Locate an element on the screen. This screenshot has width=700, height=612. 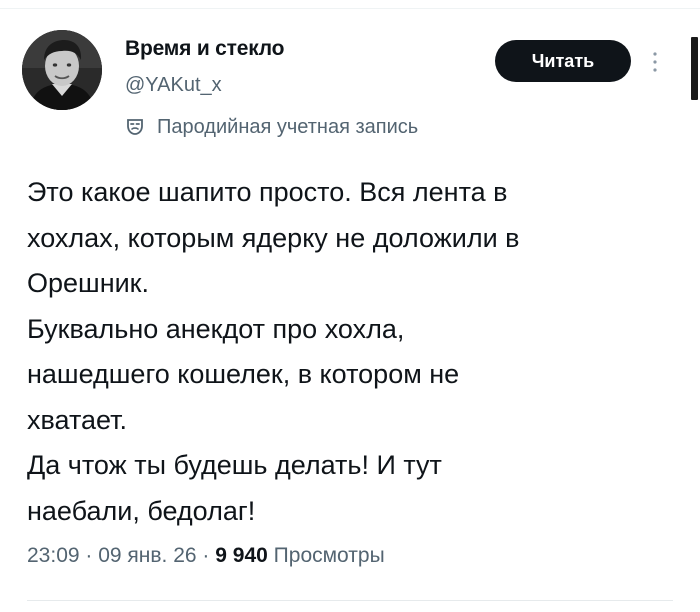
tweet-time: 23:09 is located at coordinates (53, 555).